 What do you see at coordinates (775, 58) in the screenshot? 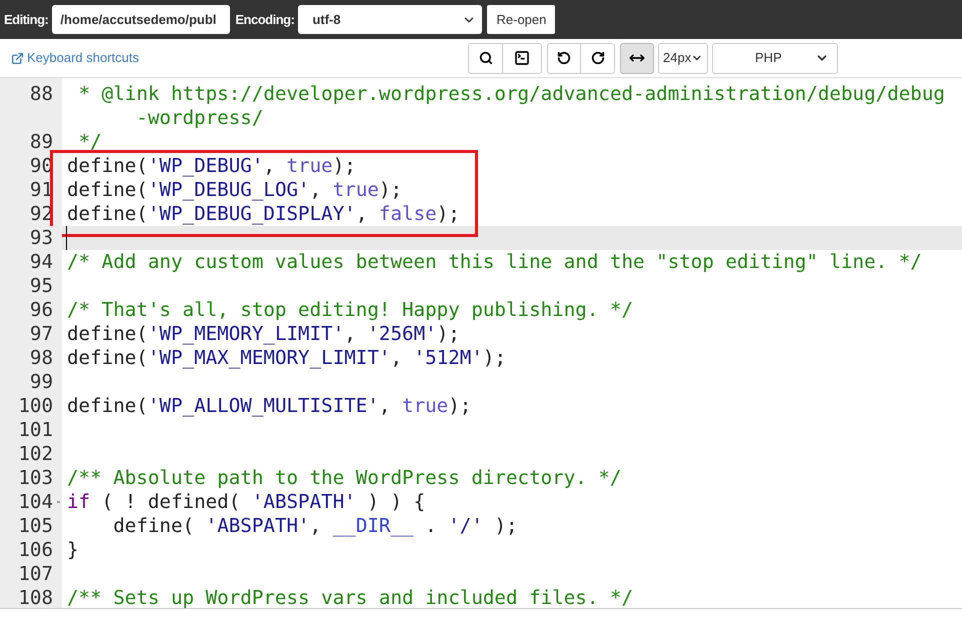
I see `mode-select: PHP` at bounding box center [775, 58].